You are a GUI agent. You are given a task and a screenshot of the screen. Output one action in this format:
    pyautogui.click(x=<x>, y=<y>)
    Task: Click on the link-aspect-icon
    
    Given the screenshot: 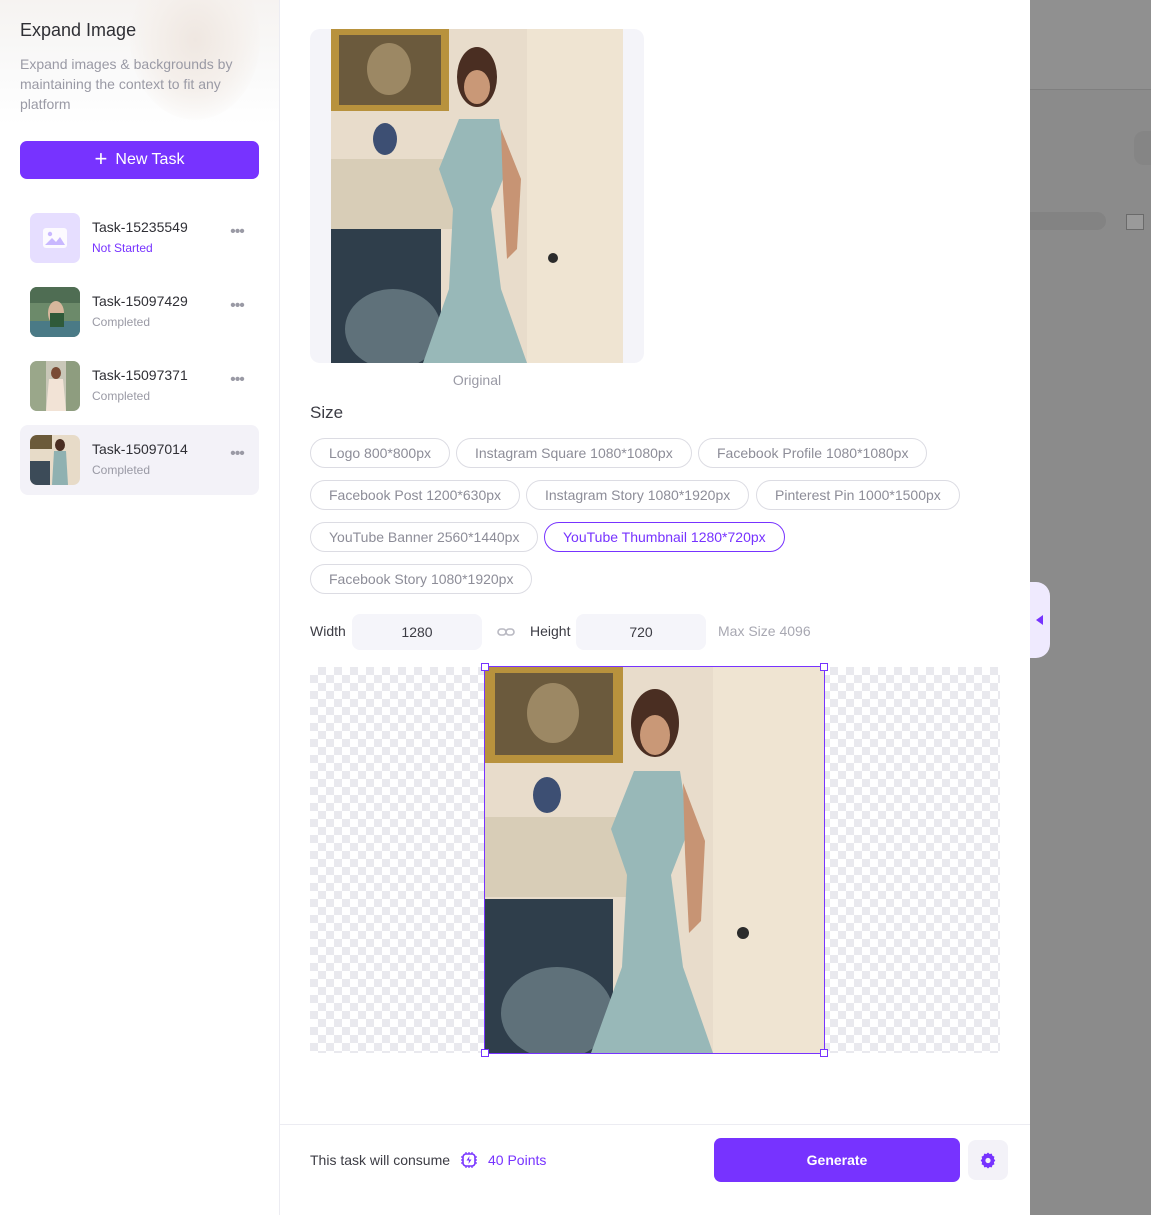 What is the action you would take?
    pyautogui.click(x=506, y=632)
    